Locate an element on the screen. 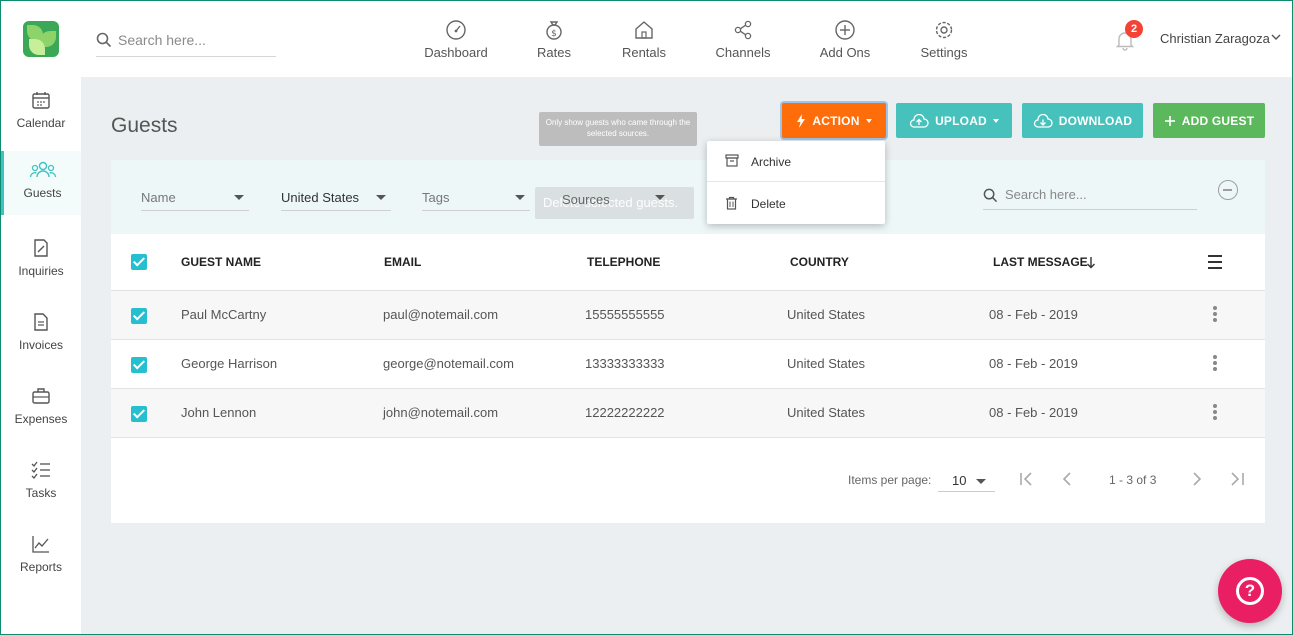 This screenshot has width=1293, height=635. nav-rentals: Rentals is located at coordinates (644, 42).